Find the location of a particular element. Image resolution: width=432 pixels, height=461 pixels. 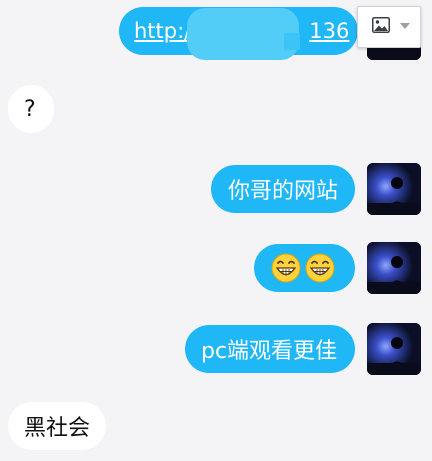

incoming-message-bubble: ? is located at coordinates (31, 109).